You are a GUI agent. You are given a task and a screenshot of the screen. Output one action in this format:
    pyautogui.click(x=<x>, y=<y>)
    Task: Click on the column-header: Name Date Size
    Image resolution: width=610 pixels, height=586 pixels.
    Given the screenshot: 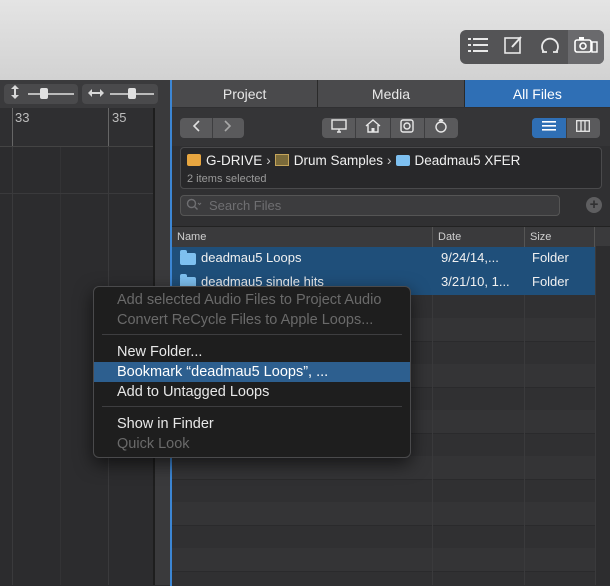 What is the action you would take?
    pyautogui.click(x=391, y=237)
    